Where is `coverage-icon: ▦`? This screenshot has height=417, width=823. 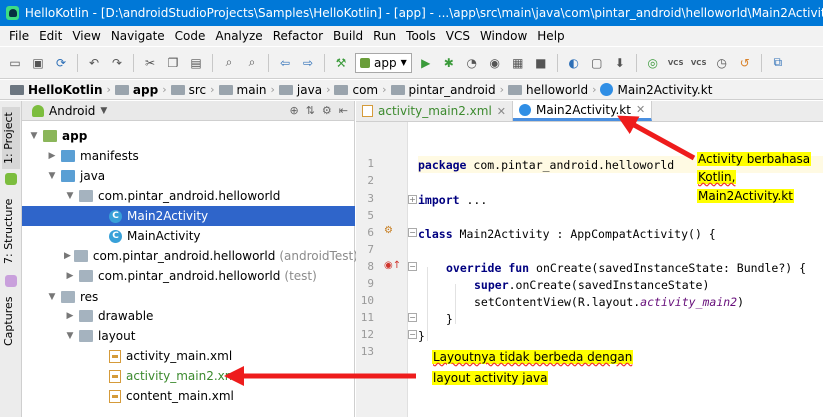
coverage-icon: ▦ is located at coordinates (518, 63).